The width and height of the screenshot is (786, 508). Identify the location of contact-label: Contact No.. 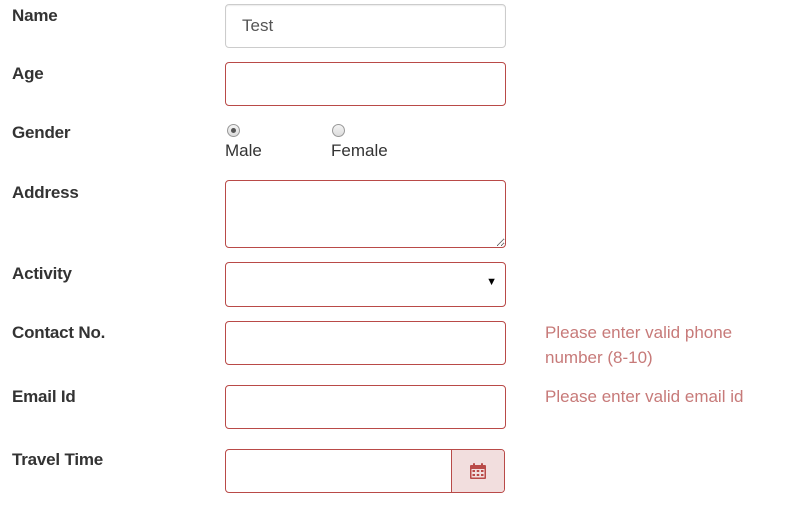
(59, 332).